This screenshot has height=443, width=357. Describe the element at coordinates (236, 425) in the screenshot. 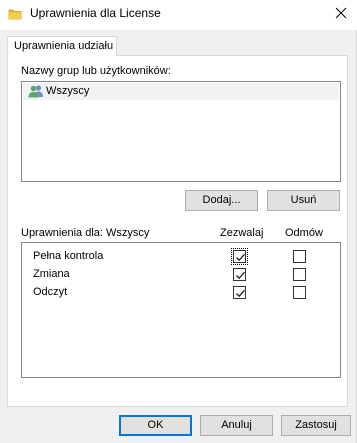

I see `cancel-button: Anuluj` at that location.